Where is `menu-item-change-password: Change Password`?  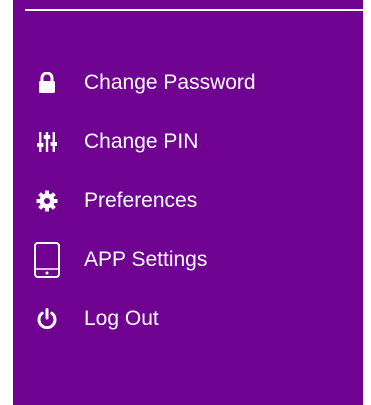
menu-item-change-password: Change Password is located at coordinates (188, 82).